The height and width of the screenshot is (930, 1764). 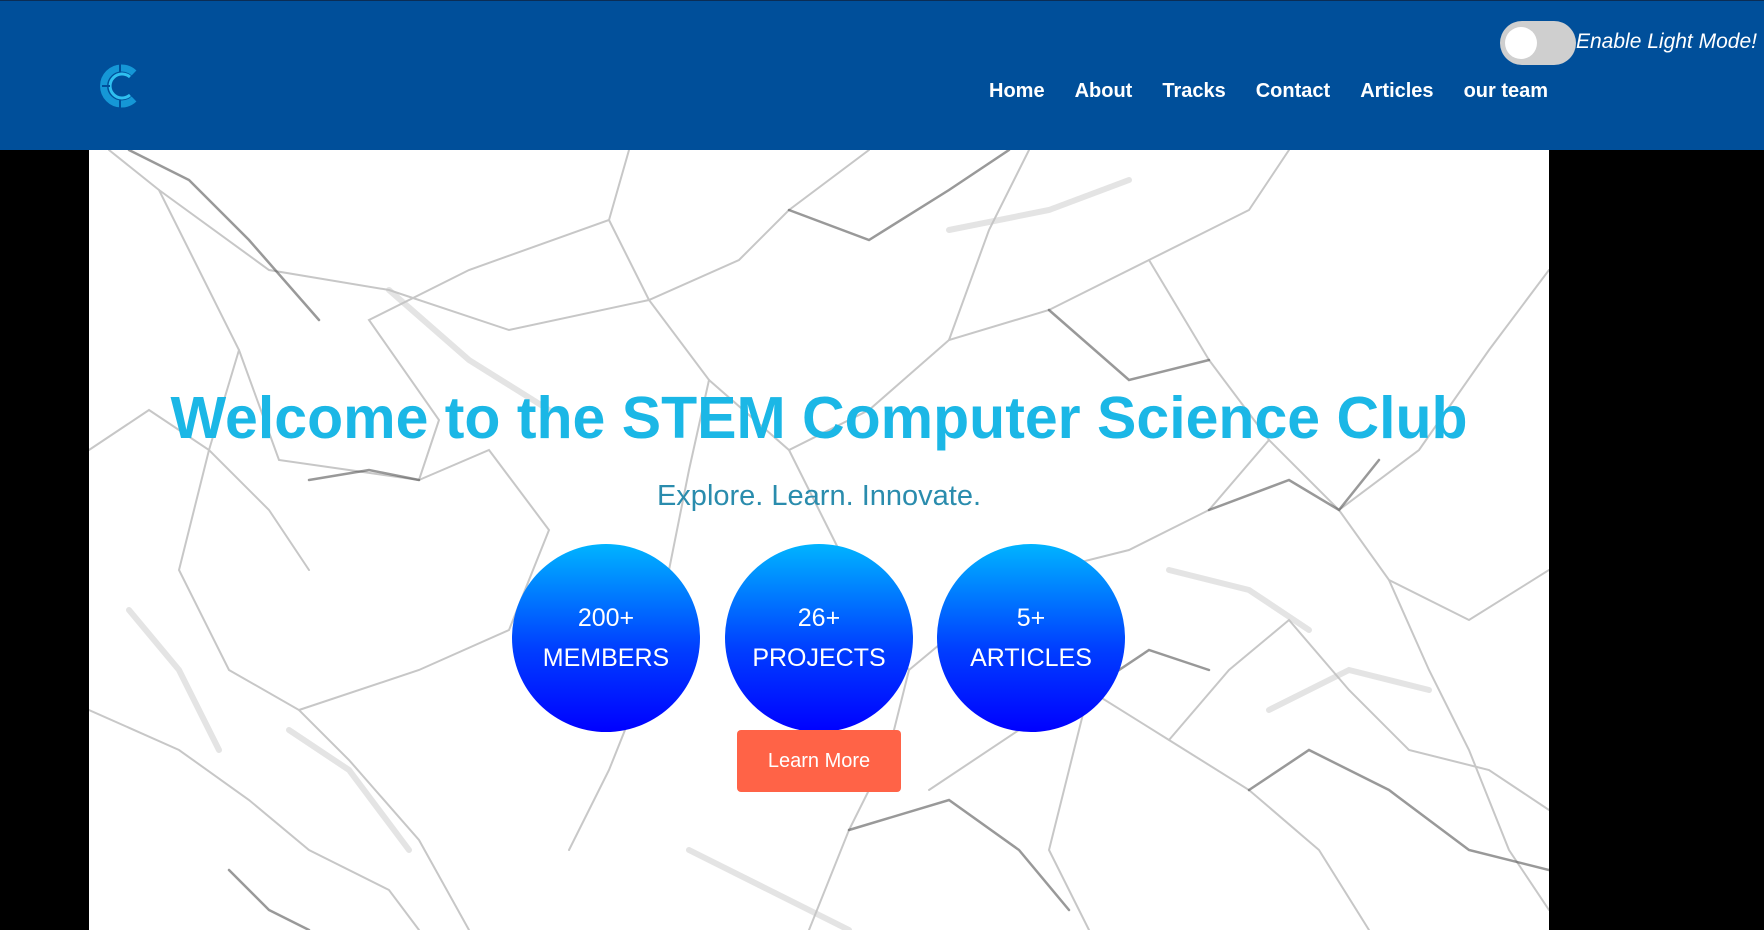 What do you see at coordinates (120, 86) in the screenshot?
I see `c-logo-icon` at bounding box center [120, 86].